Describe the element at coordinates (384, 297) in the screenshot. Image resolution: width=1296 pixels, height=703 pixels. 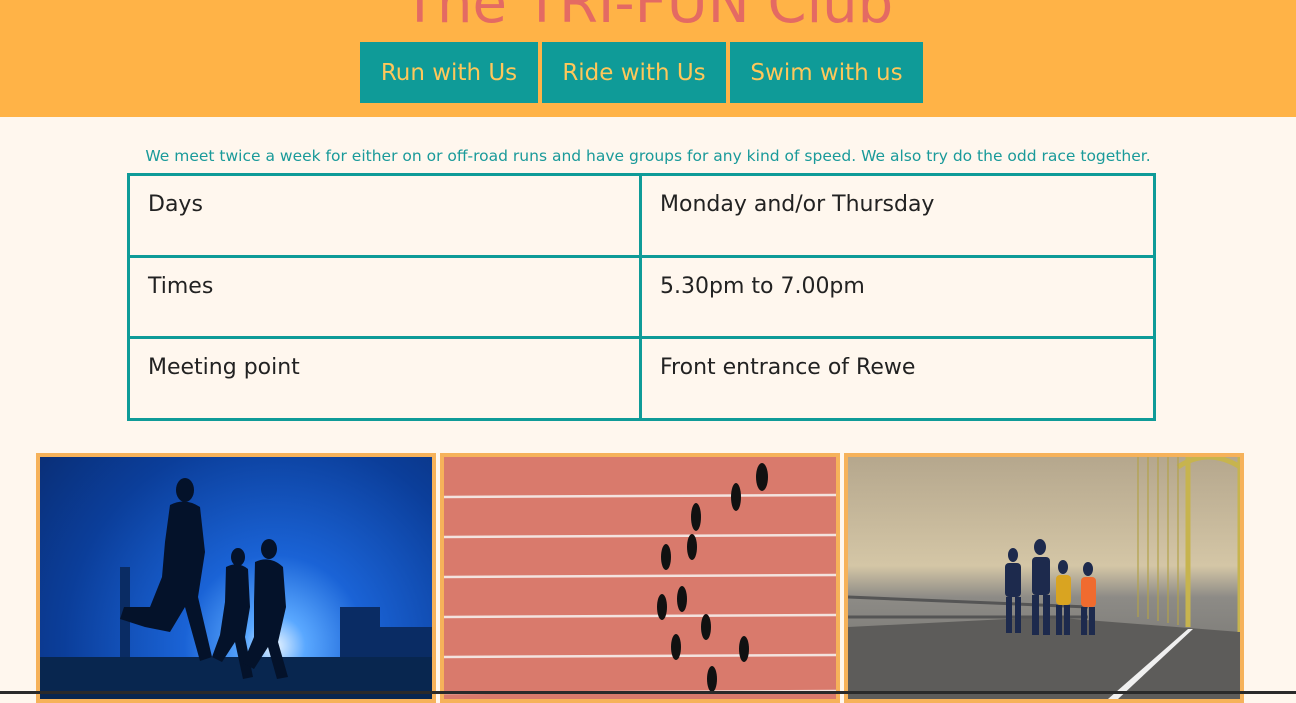
I see `schedule-label: Times` at that location.